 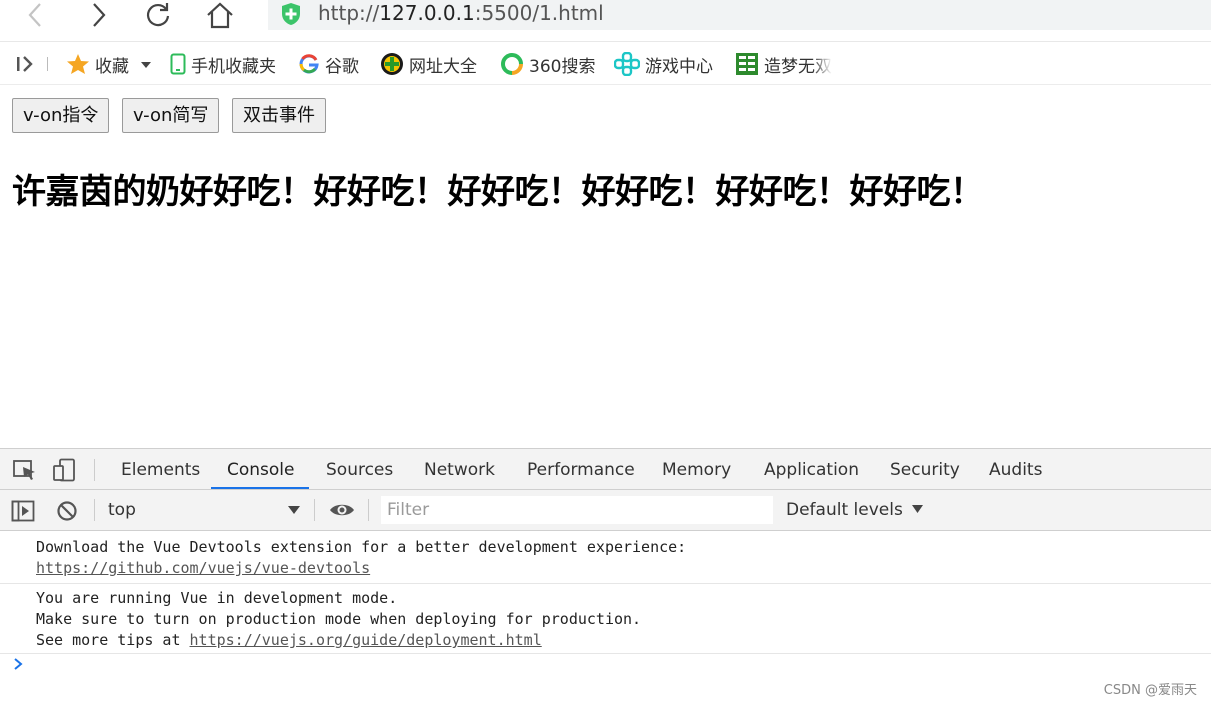 What do you see at coordinates (94, 470) in the screenshot?
I see `tabbar-divider` at bounding box center [94, 470].